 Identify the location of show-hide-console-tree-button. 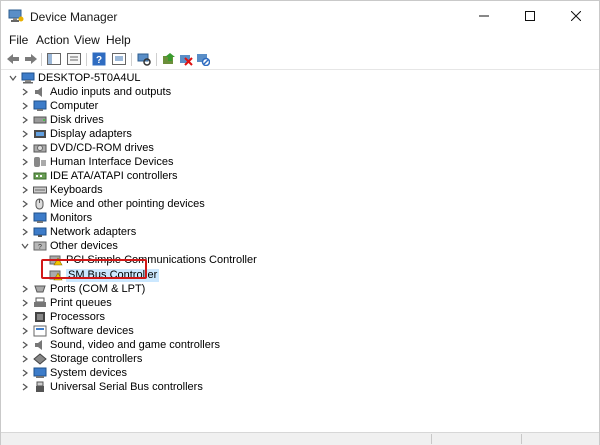
(54, 59).